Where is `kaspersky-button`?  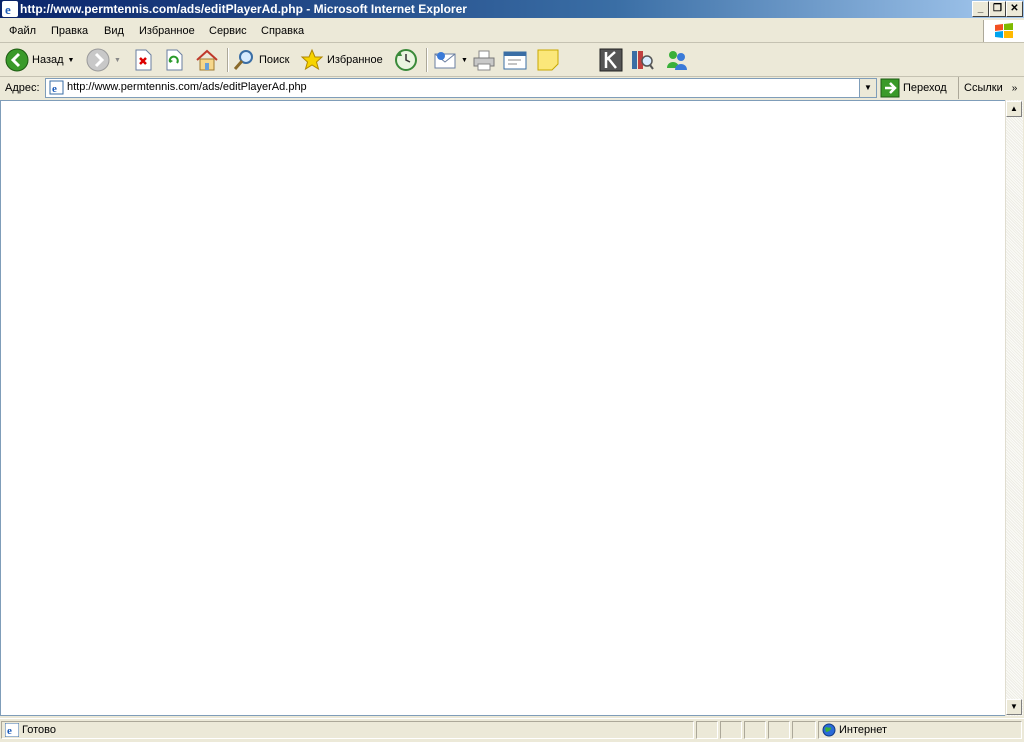 kaspersky-button is located at coordinates (611, 60).